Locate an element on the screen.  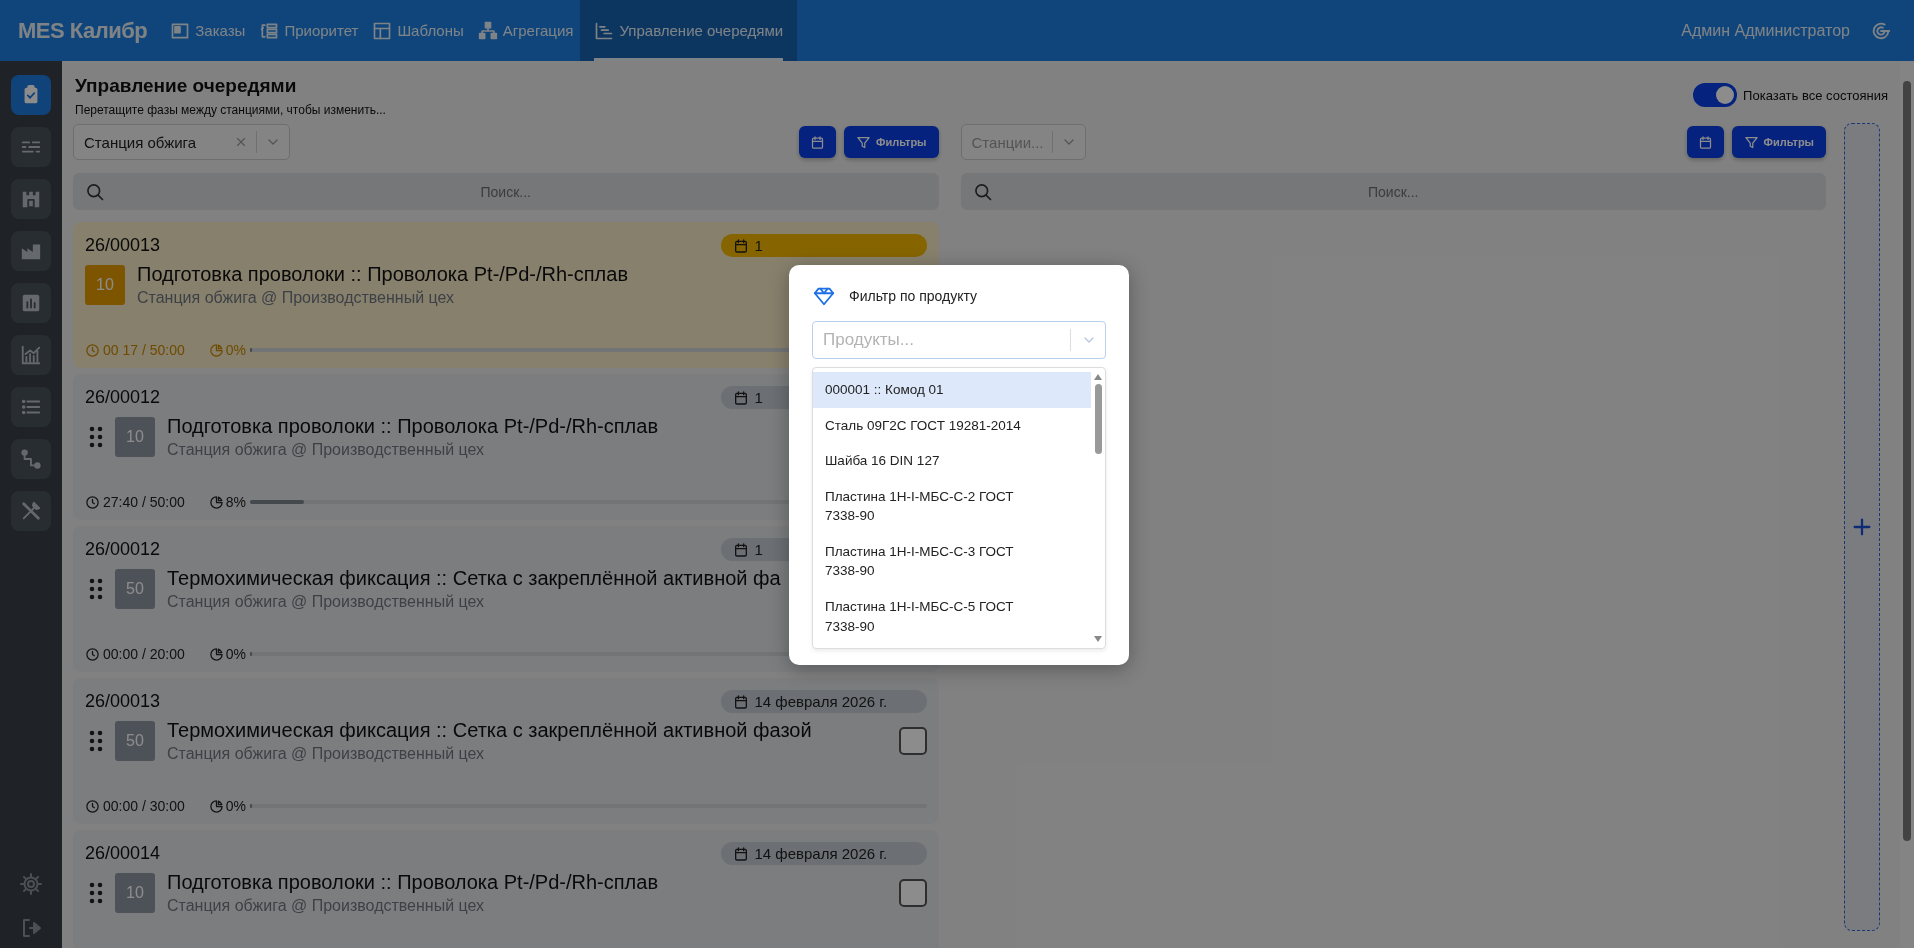
drop-zone is located at coordinates (1862, 527).